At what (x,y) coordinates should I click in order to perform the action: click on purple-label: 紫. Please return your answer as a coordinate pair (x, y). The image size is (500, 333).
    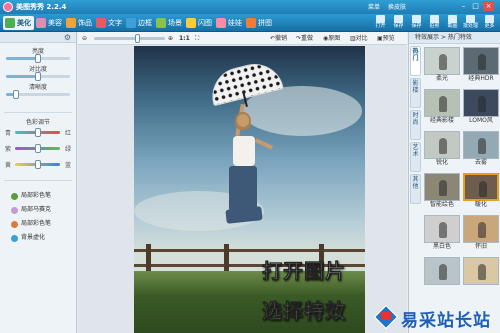
    Looking at the image, I should click on (8, 149).